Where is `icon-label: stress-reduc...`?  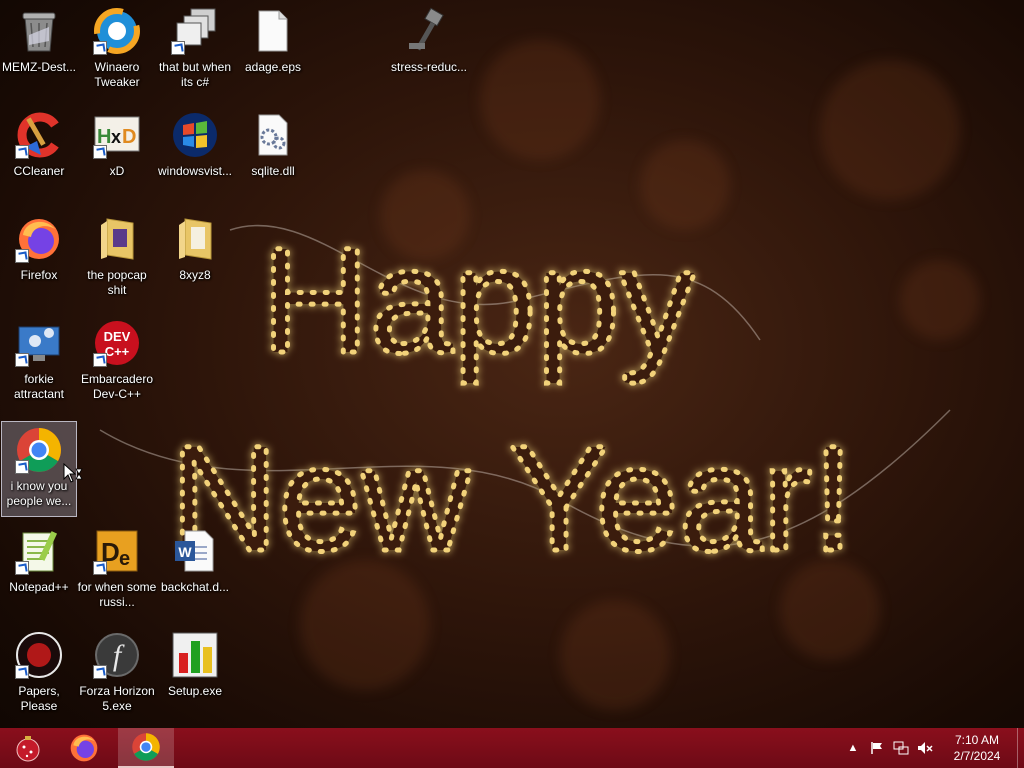 icon-label: stress-reduc... is located at coordinates (429, 67).